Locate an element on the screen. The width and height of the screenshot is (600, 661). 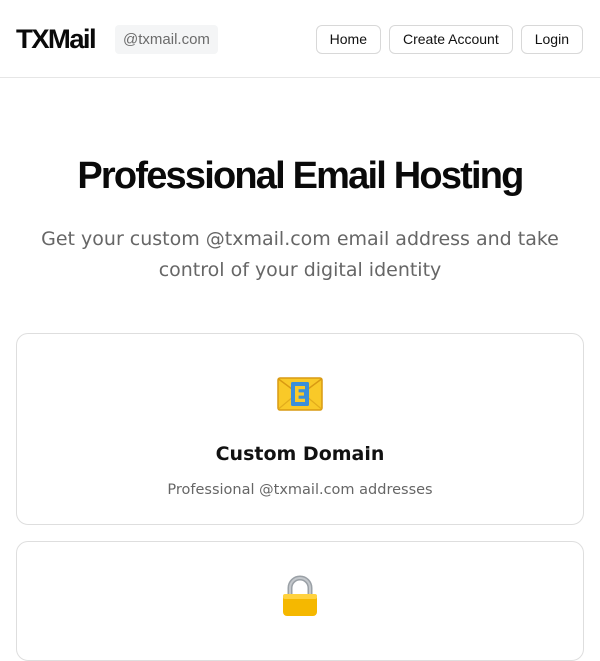
feature-description: Professional @txmail.com addresses is located at coordinates (300, 490).